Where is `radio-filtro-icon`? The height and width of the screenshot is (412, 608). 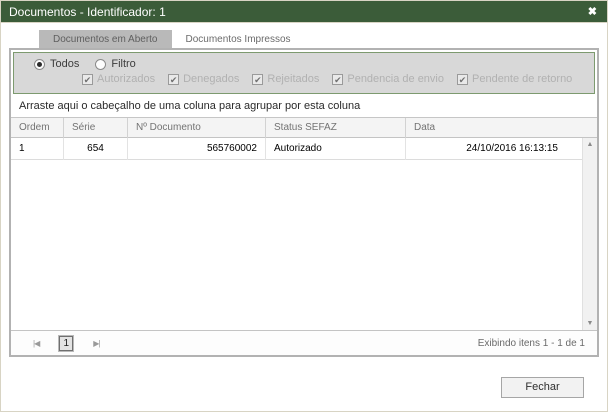 radio-filtro-icon is located at coordinates (101, 64).